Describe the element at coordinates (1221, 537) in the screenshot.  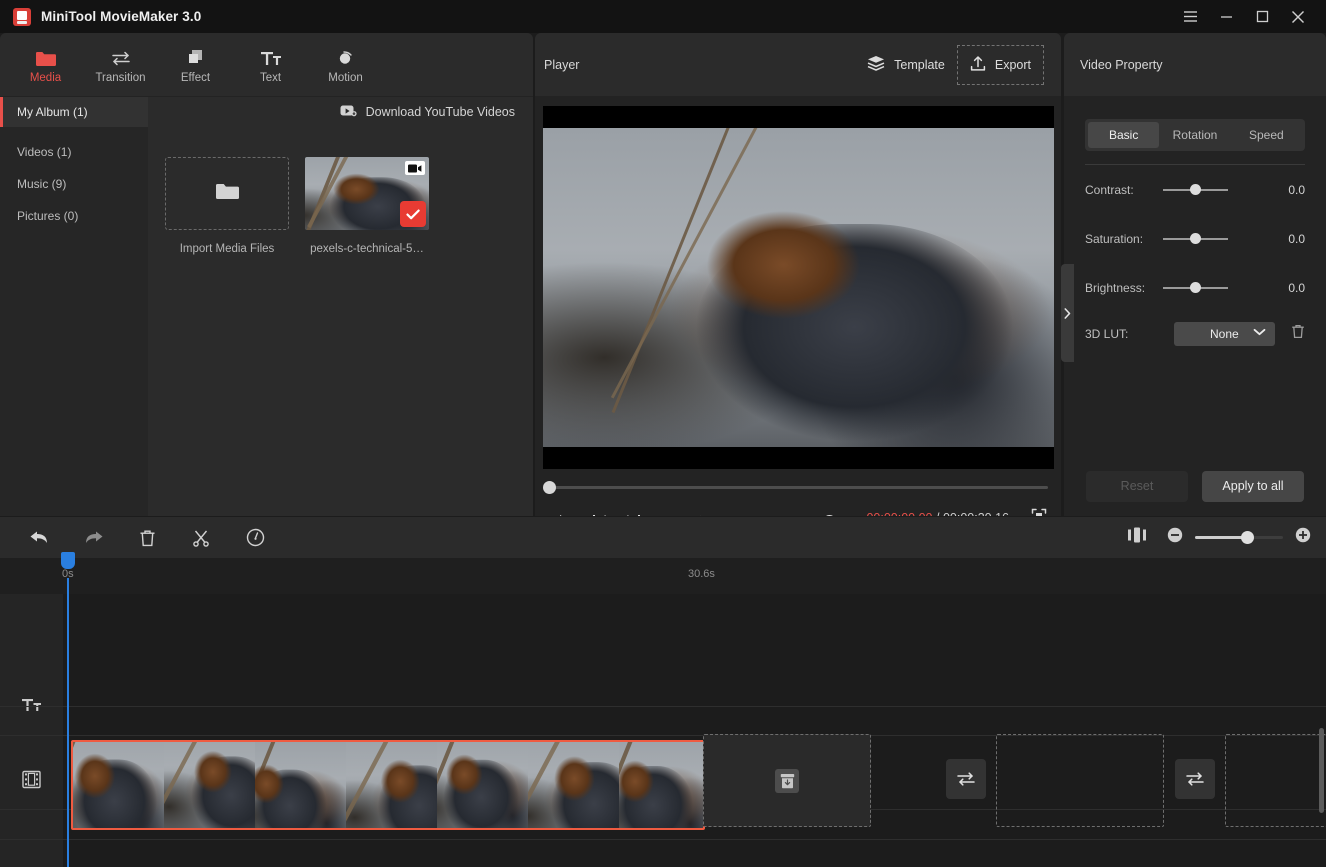
I see `zoom-fill` at that location.